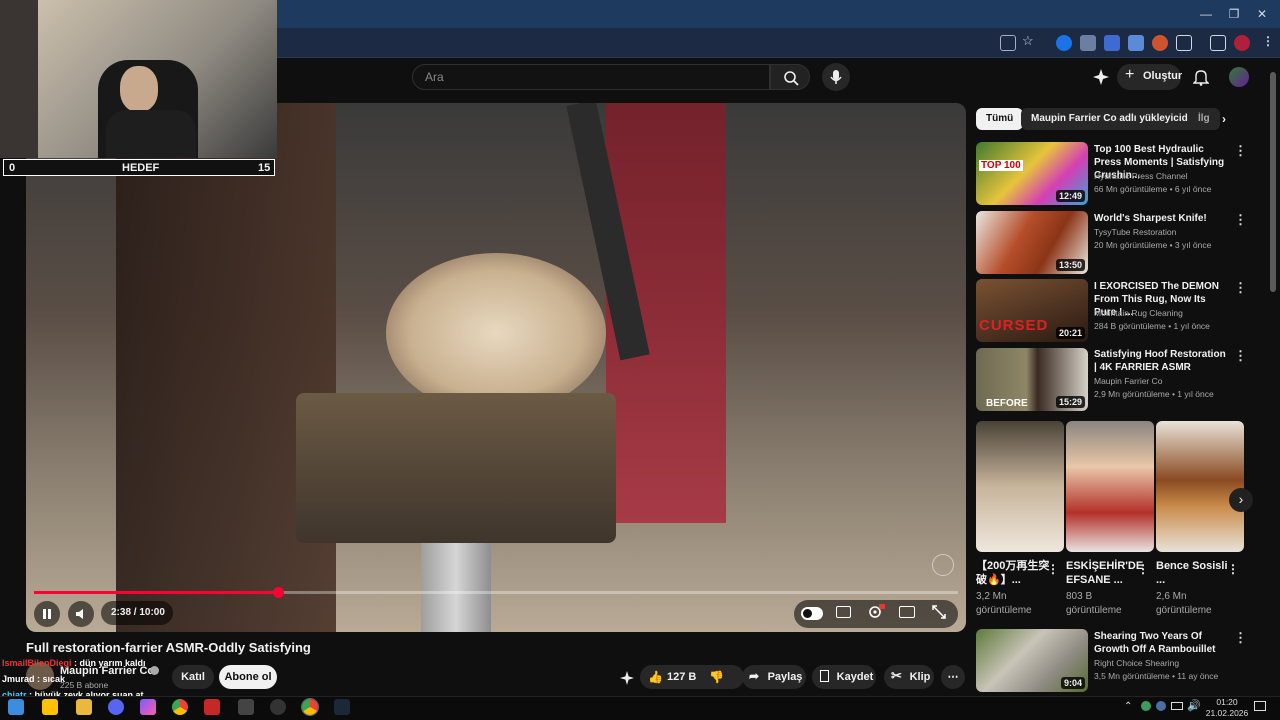 The height and width of the screenshot is (720, 1280). Describe the element at coordinates (855, 677) in the screenshot. I see `save-label: Kaydet` at that location.